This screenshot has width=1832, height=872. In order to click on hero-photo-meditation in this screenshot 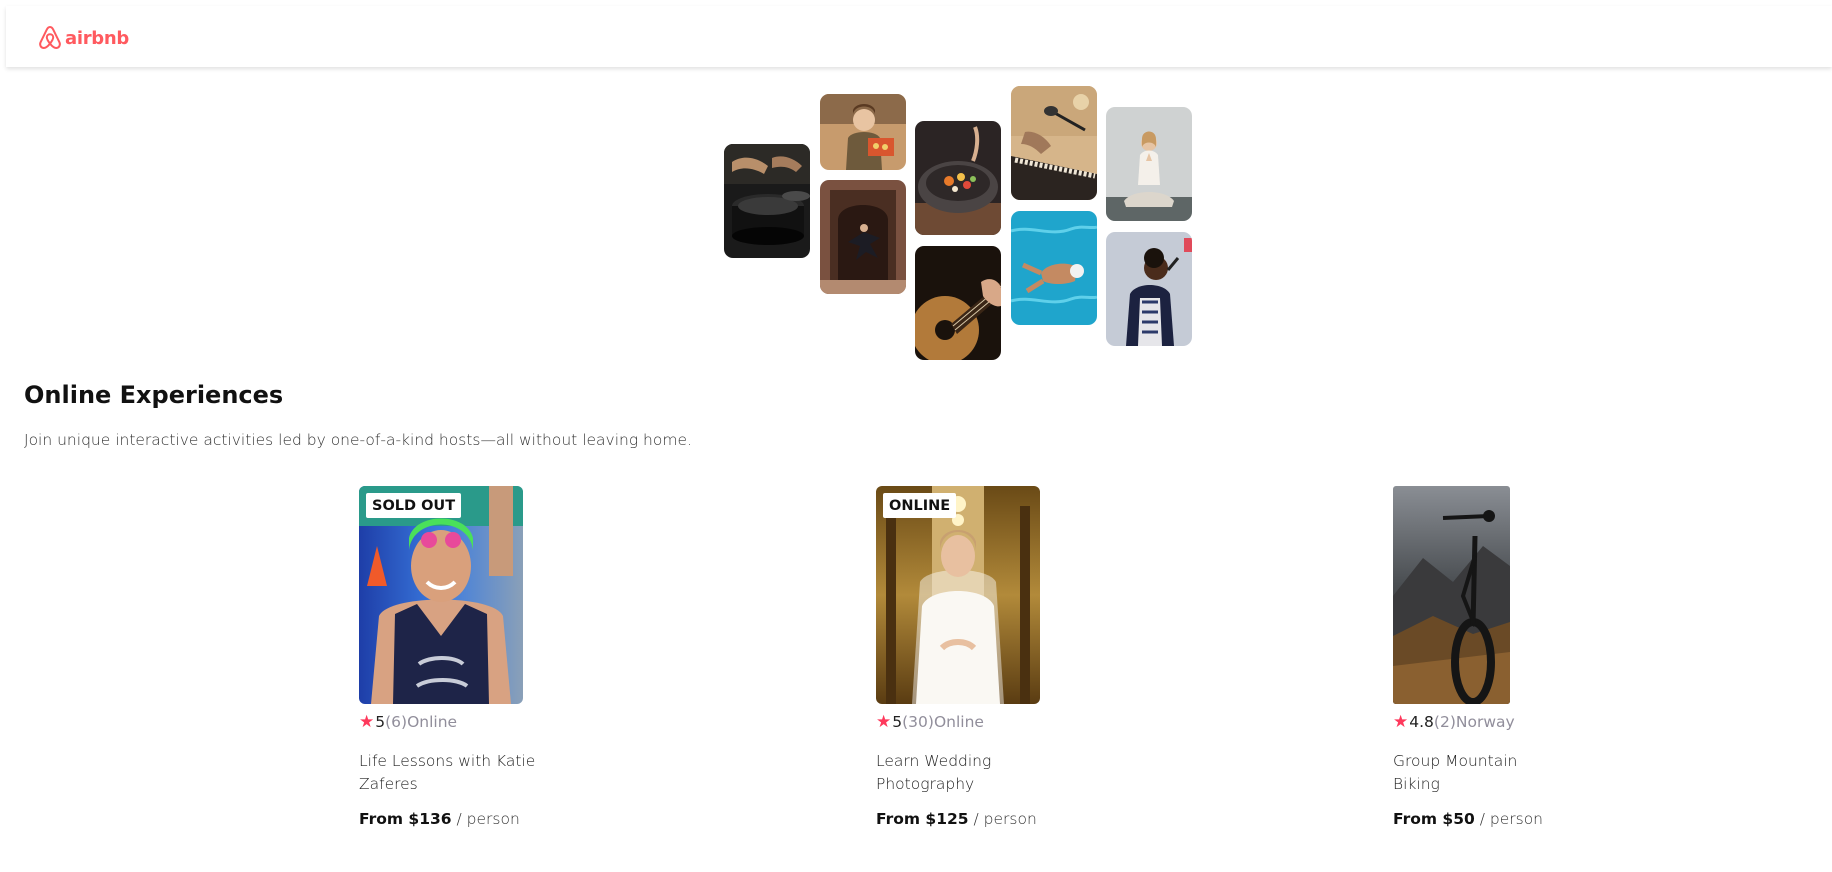, I will do `click(1149, 164)`.